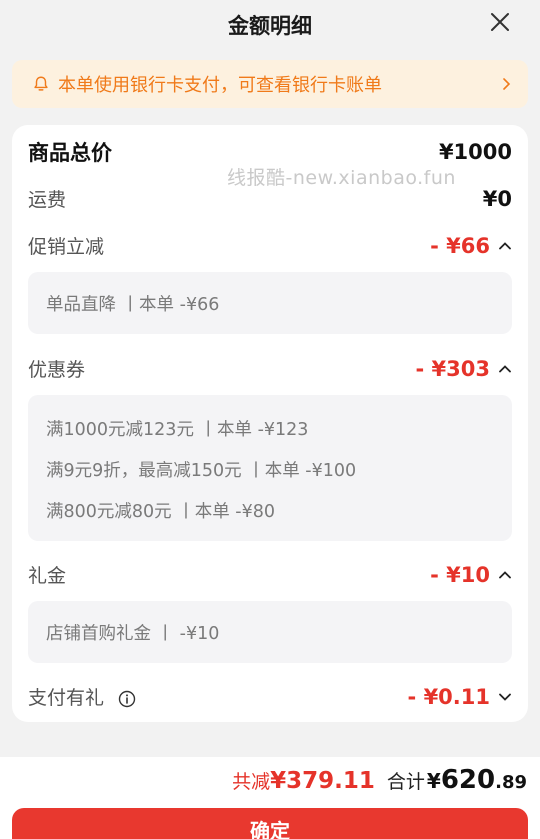 The image size is (540, 839). Describe the element at coordinates (379, 780) in the screenshot. I see `totals: 共减 ¥379.11 合计 ¥ 620 .89` at that location.